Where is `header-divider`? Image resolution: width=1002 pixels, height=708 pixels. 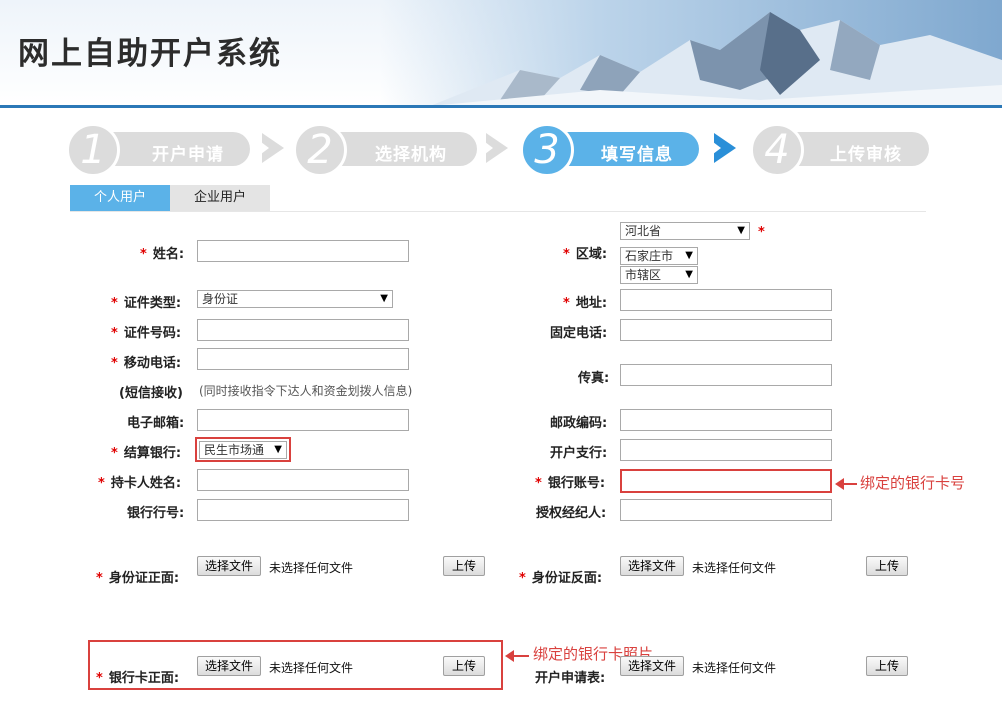 header-divider is located at coordinates (501, 106).